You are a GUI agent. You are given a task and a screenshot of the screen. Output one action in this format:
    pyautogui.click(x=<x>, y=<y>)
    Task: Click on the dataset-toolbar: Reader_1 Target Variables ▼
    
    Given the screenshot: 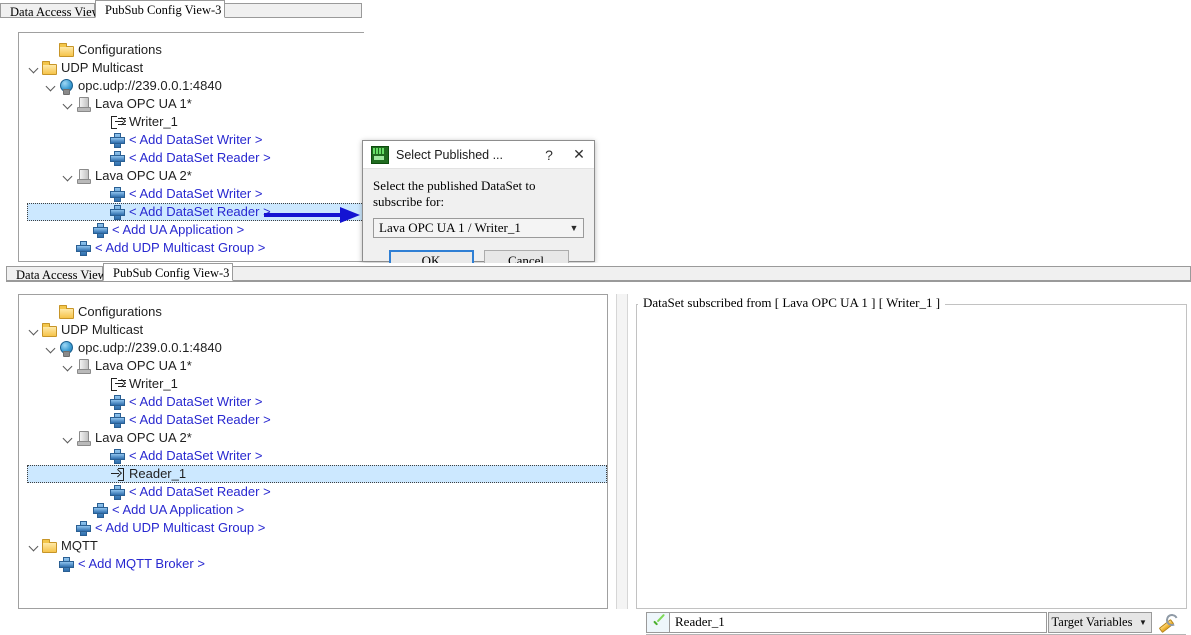 What is the action you would take?
    pyautogui.click(x=912, y=622)
    